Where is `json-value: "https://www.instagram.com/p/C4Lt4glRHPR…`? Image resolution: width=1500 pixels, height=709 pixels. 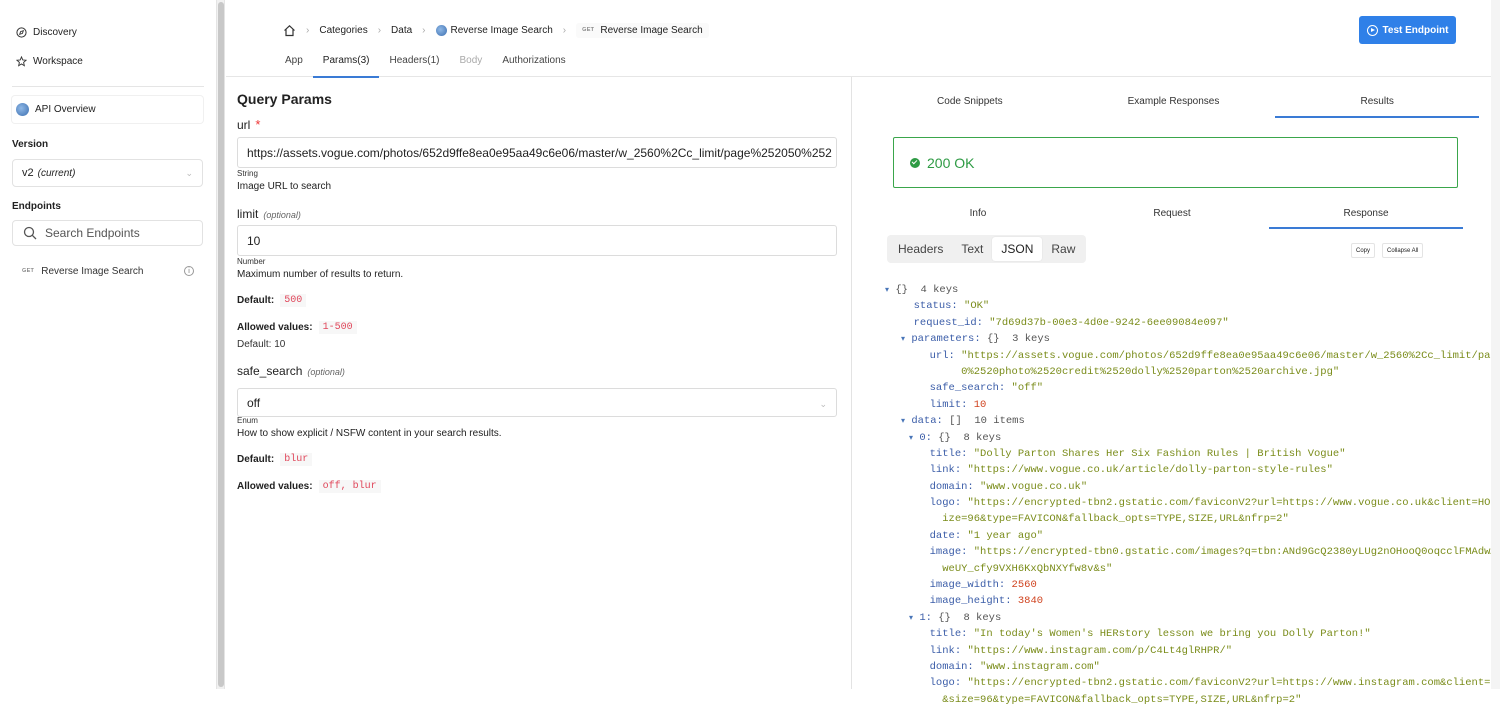
json-value: "https://www.instagram.com/p/C4Lt4glRHPR… is located at coordinates (1100, 650).